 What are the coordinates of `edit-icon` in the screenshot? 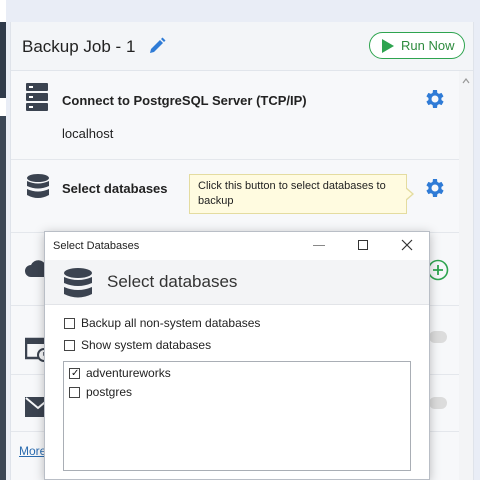 It's located at (157, 46).